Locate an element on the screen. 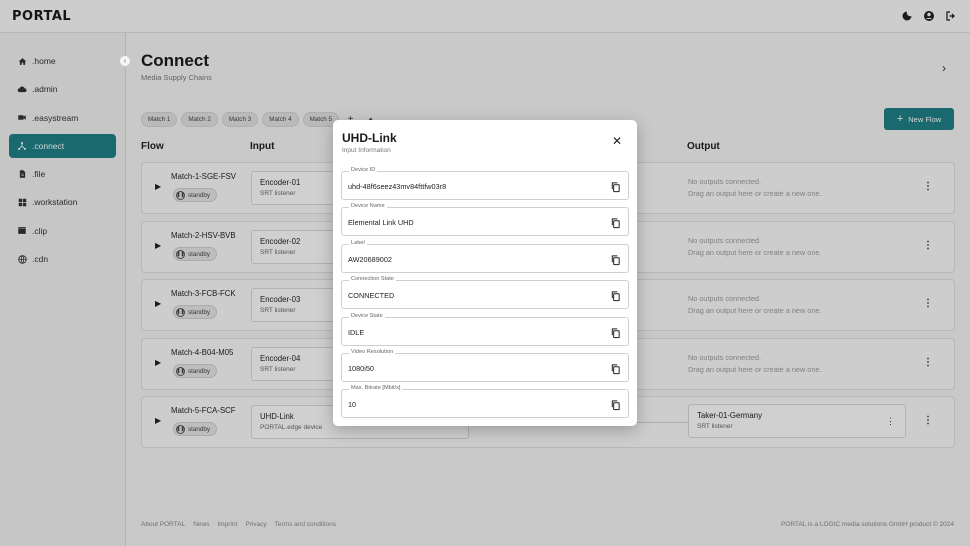 The width and height of the screenshot is (970, 546). field-label: Connection State is located at coordinates (372, 279).